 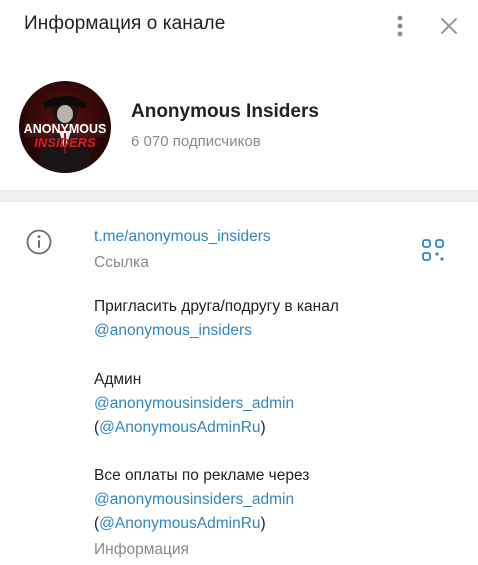 I want to click on ads-alt-handle-link: @AnonymousAdminRu, so click(x=179, y=523).